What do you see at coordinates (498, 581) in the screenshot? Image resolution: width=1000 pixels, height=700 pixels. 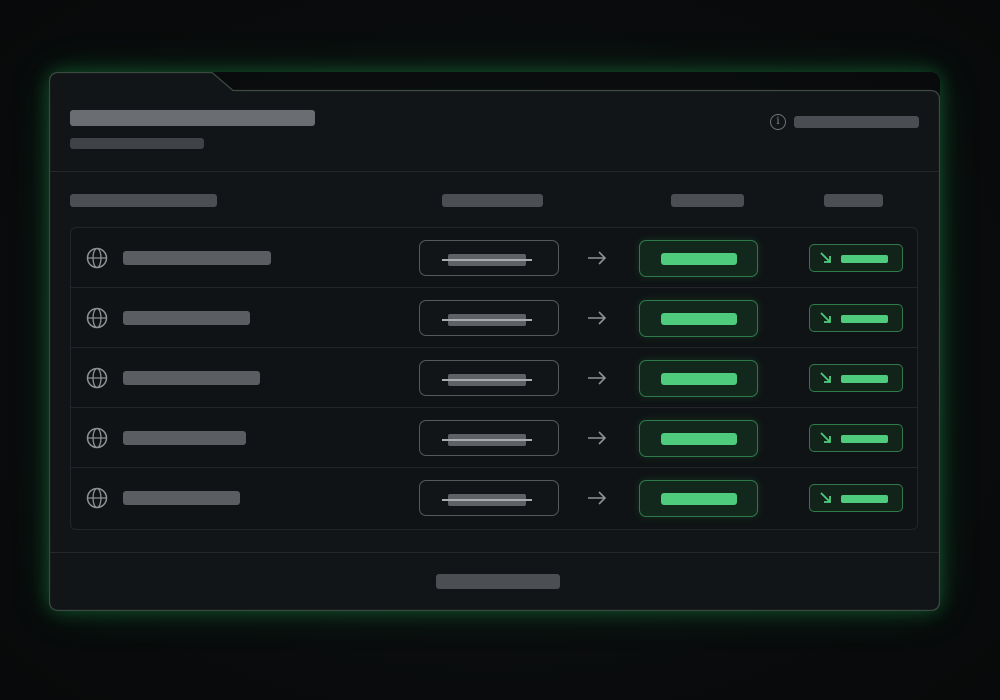 I see `footer-action-button` at bounding box center [498, 581].